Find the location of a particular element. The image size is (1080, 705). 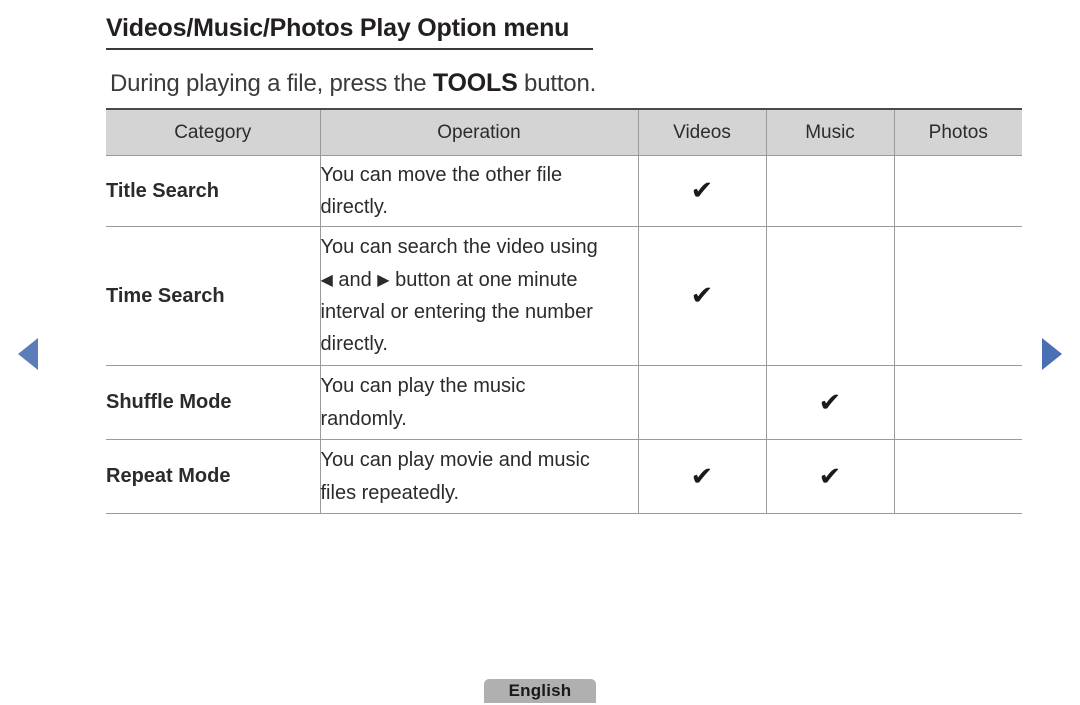

cell-videos-shuffle-mode is located at coordinates (702, 402).